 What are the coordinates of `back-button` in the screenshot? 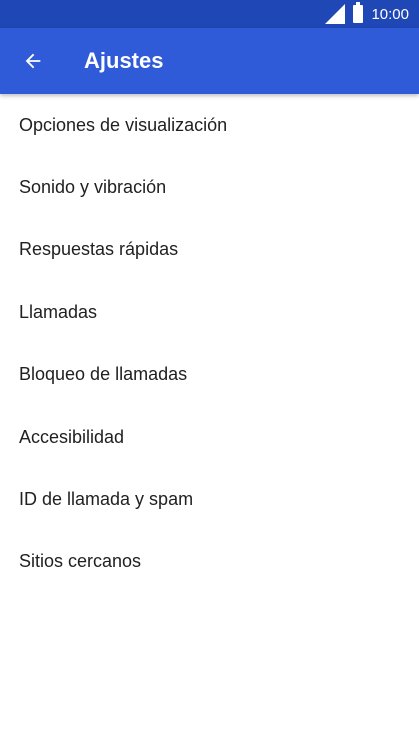 It's located at (33, 61).